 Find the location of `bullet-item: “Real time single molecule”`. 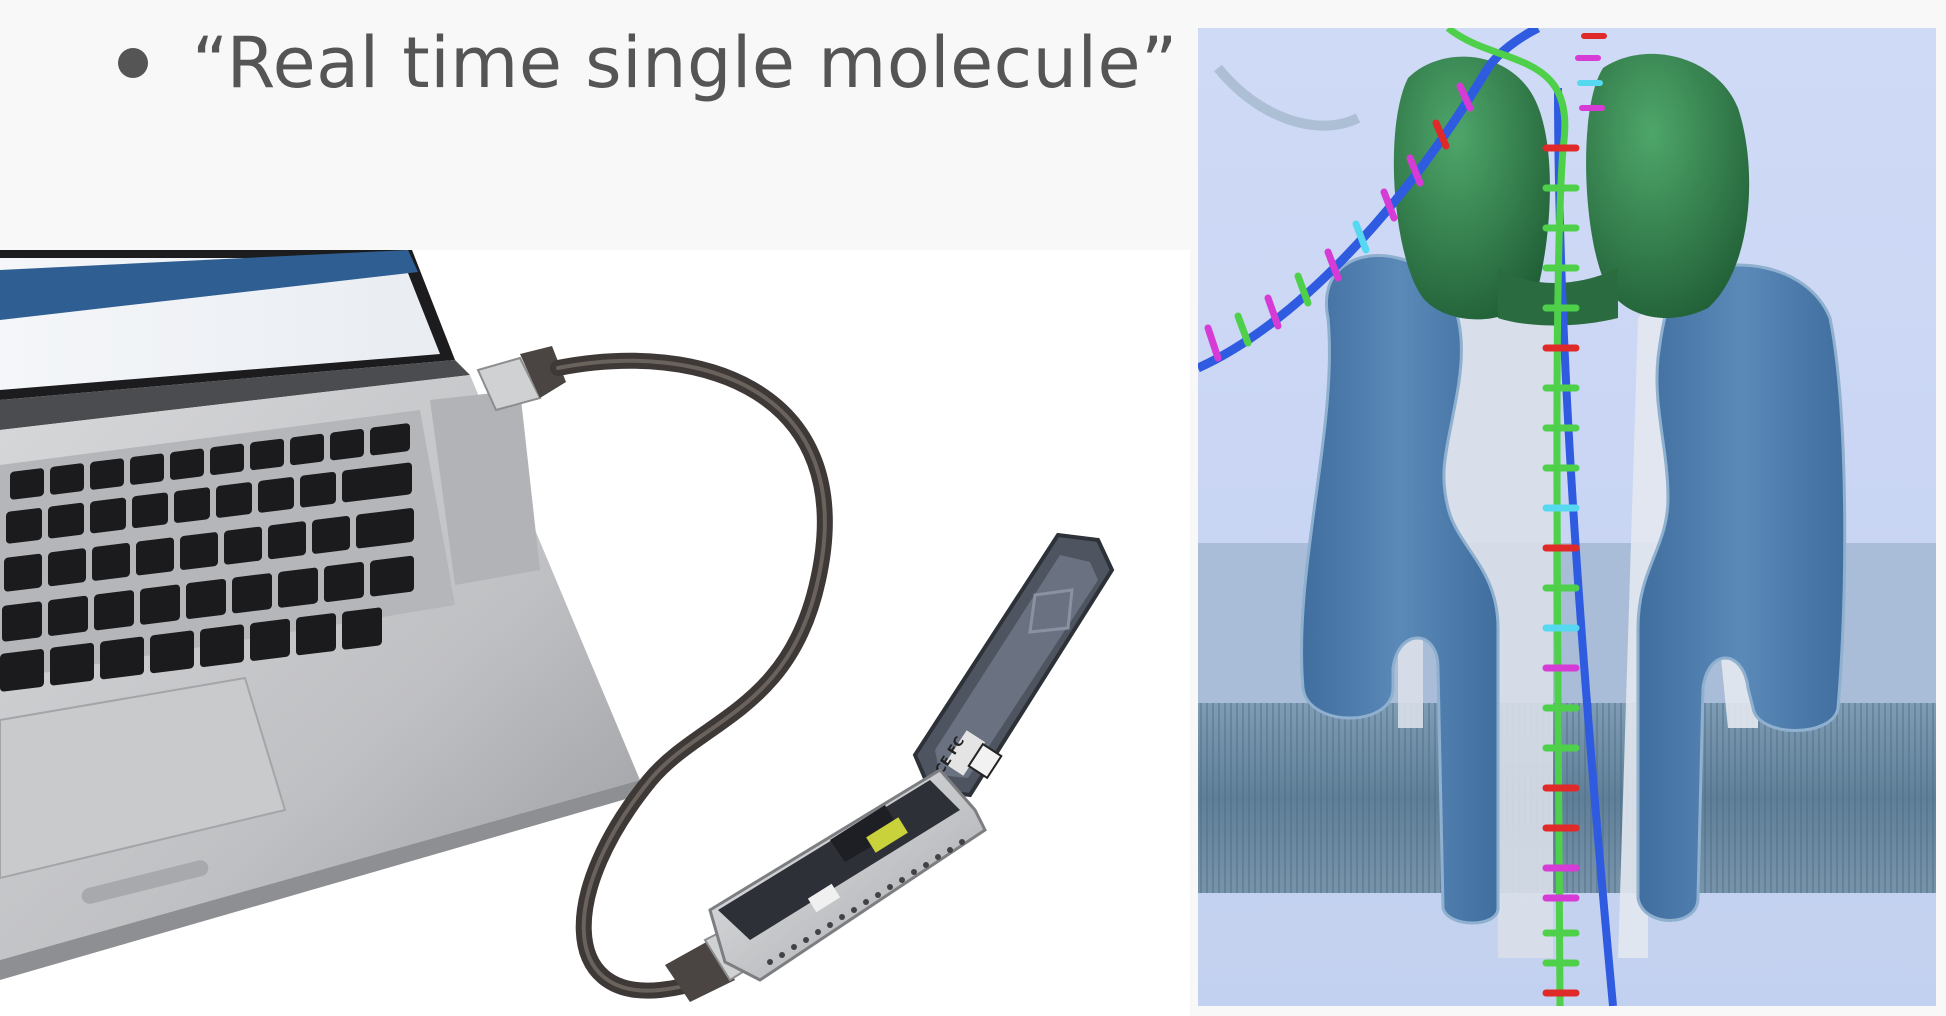

bullet-item: “Real time single molecule” is located at coordinates (648, 63).